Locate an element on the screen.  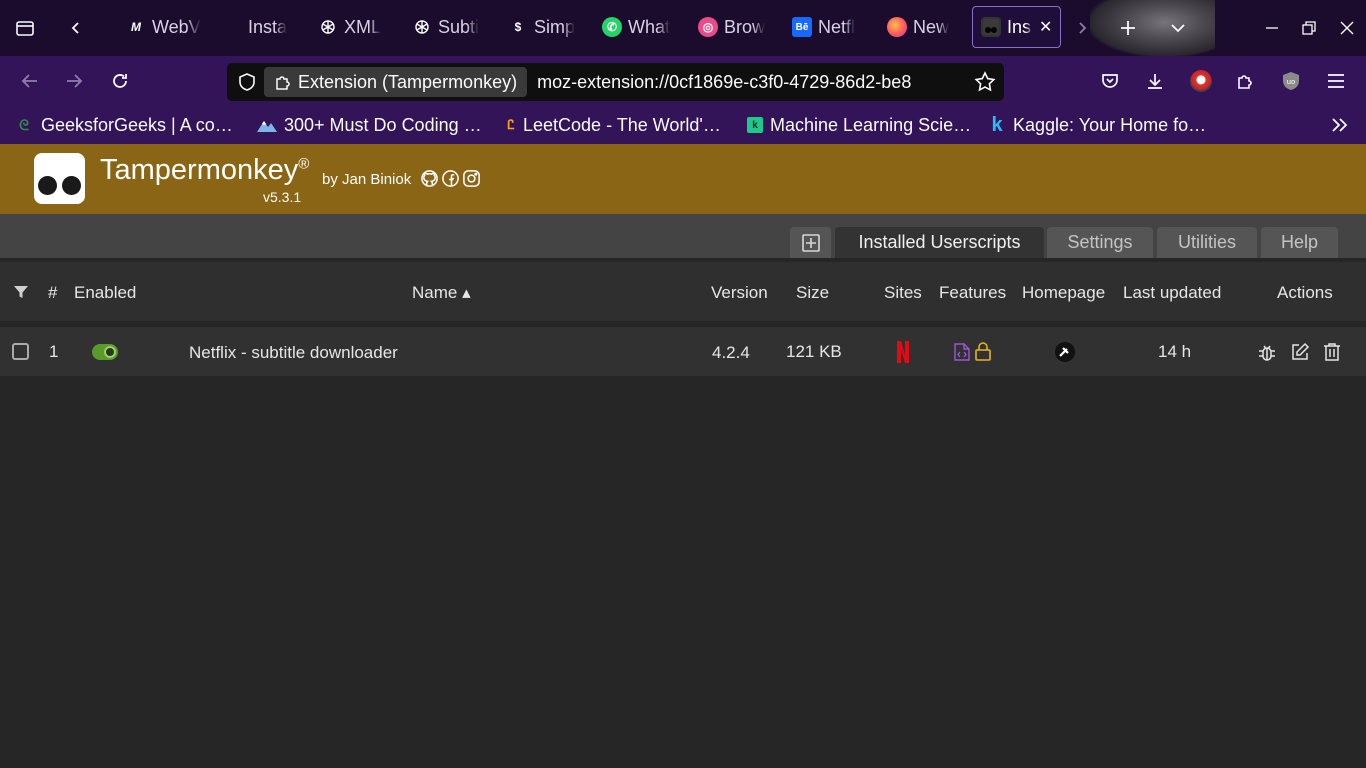
plus-icon is located at coordinates (1128, 28).